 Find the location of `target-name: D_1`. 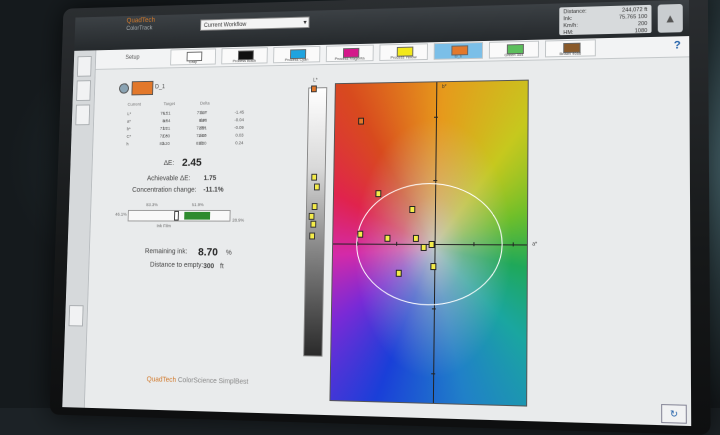

target-name: D_1 is located at coordinates (160, 87).